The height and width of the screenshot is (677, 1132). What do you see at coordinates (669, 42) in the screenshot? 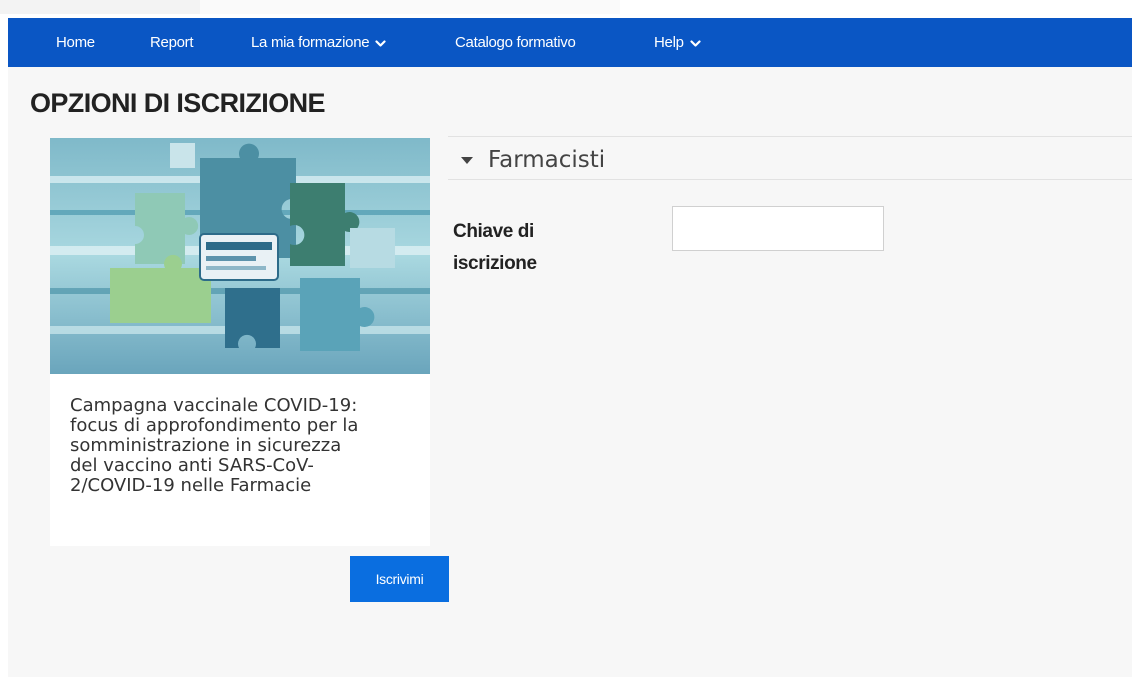
I see `nav-item-label: Help` at bounding box center [669, 42].